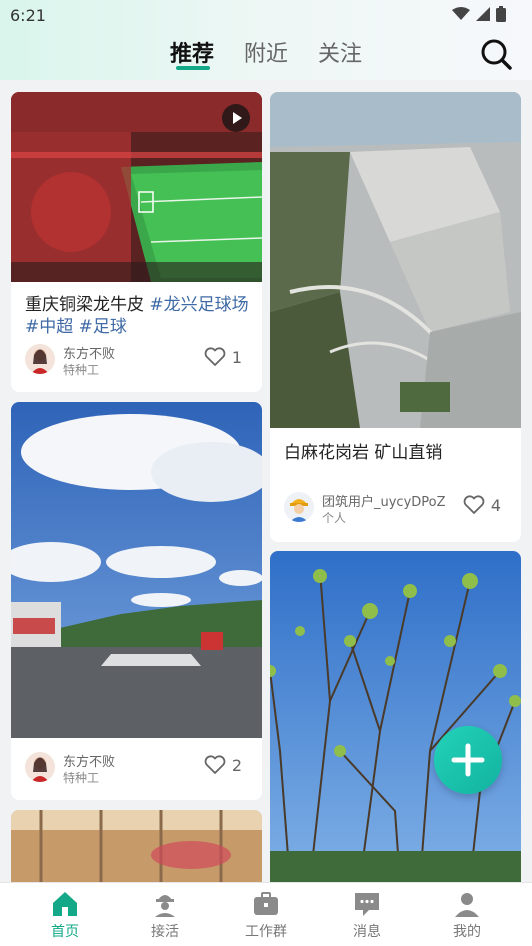  What do you see at coordinates (236, 357) in the screenshot?
I see `like-count: 1` at bounding box center [236, 357].